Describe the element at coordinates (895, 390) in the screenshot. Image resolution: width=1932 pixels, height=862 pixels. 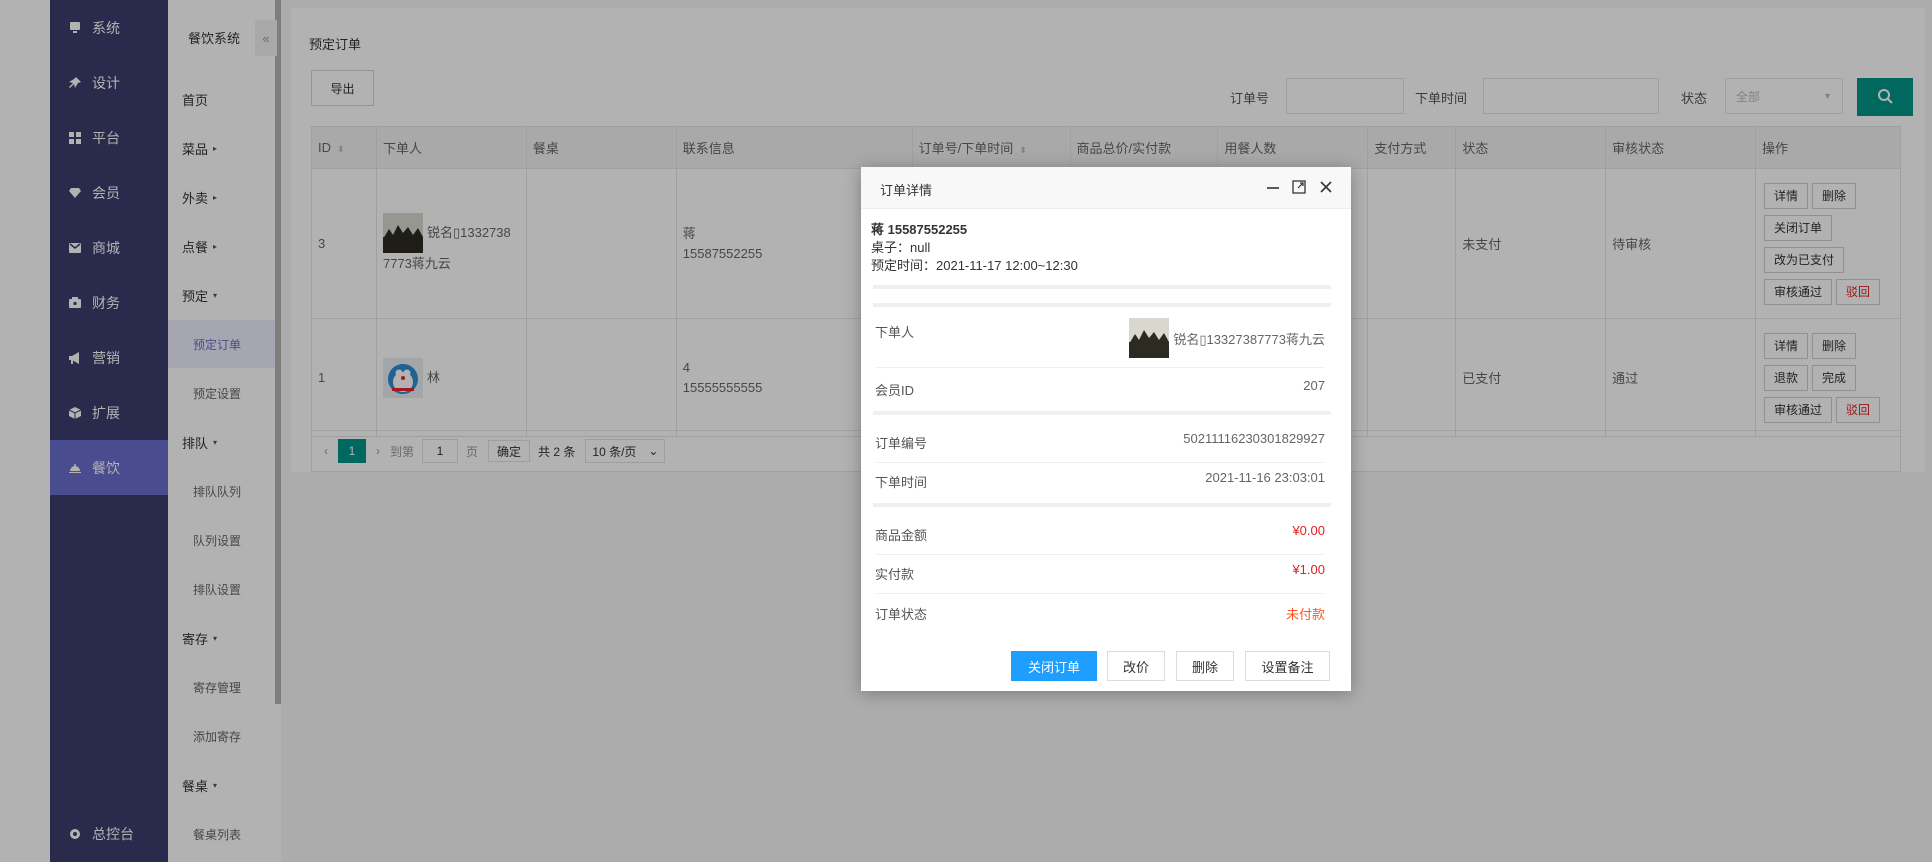
I see `member-id-label: 会员ID` at that location.